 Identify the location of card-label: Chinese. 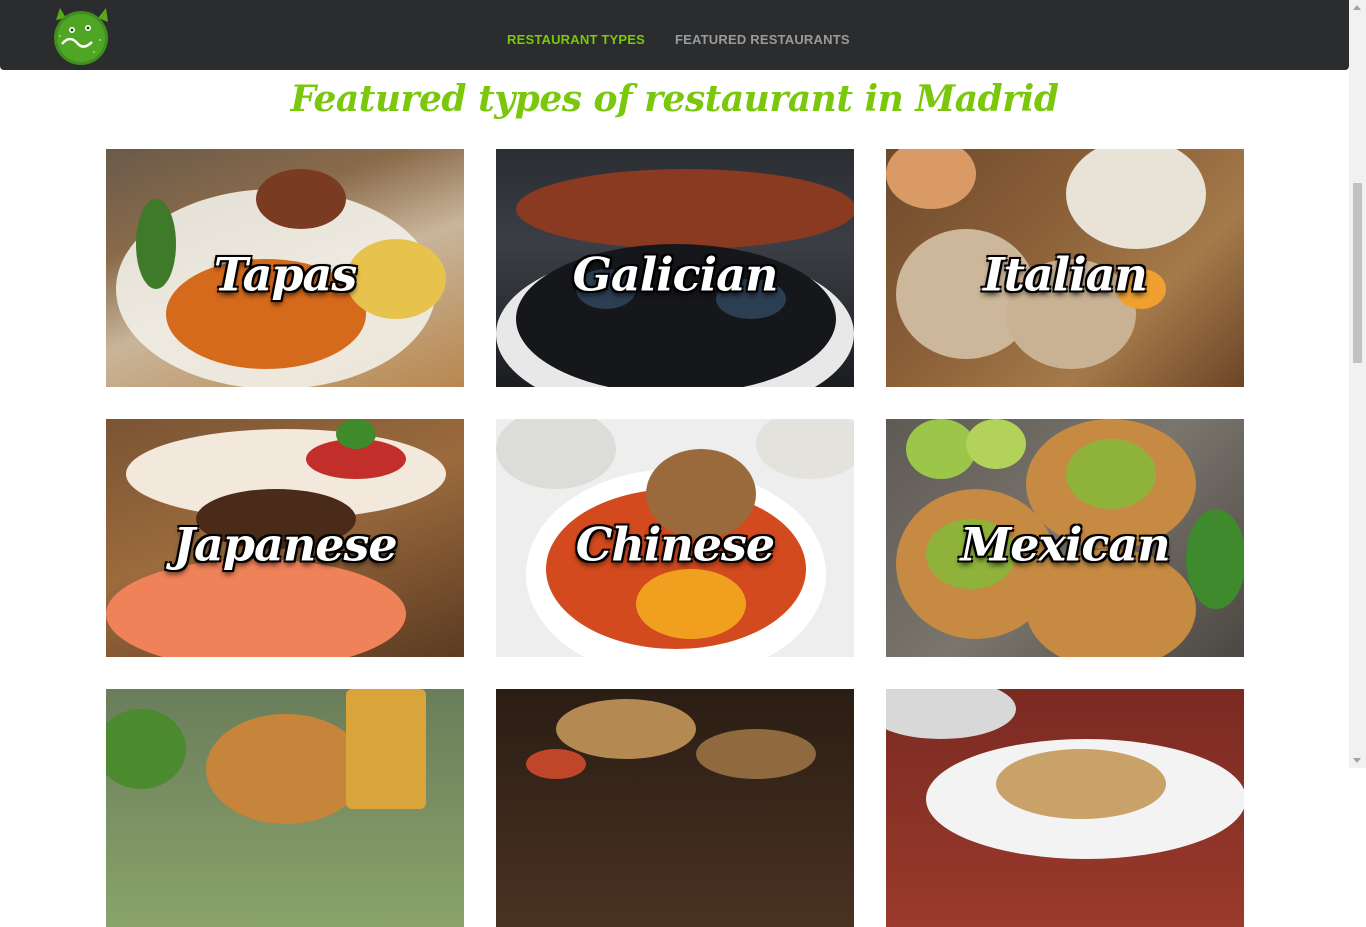
(675, 544).